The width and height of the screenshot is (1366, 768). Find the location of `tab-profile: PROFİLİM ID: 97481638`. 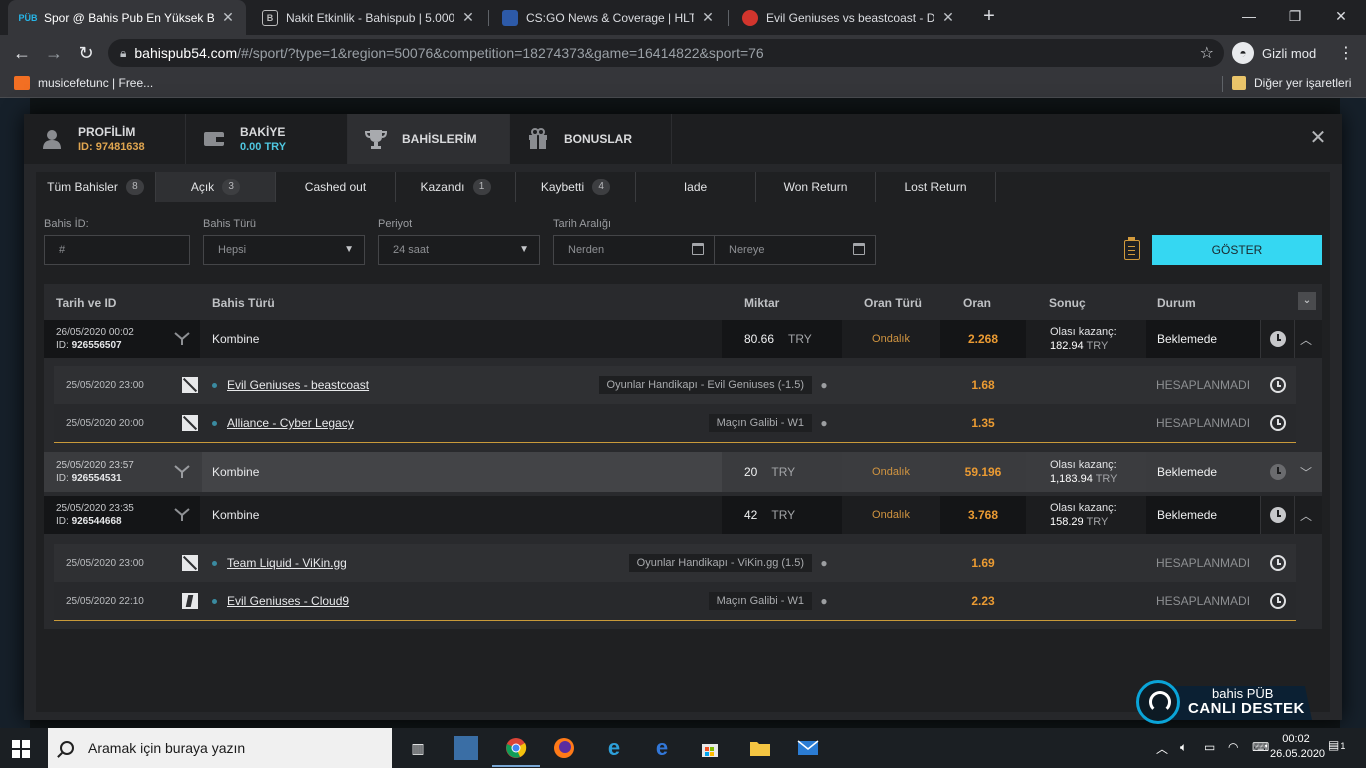

tab-profile: PROFİLİM ID: 97481638 is located at coordinates (105, 139).